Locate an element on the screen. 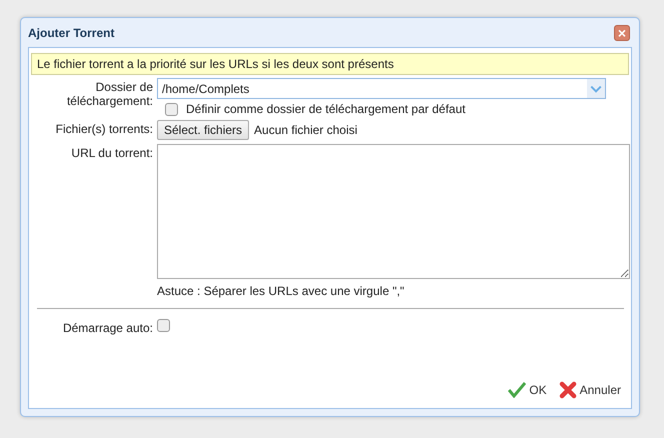 This screenshot has height=438, width=664. cancel-button: Annuler is located at coordinates (589, 390).